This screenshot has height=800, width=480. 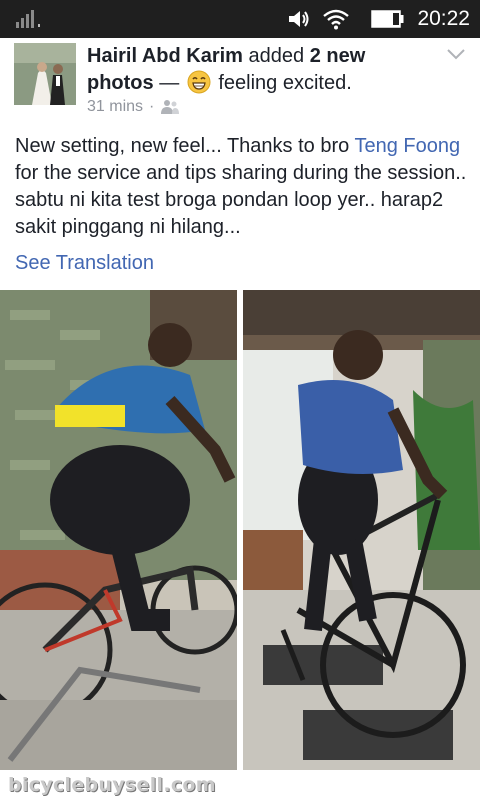 What do you see at coordinates (443, 18) in the screenshot?
I see `clock-time: 20:22` at bounding box center [443, 18].